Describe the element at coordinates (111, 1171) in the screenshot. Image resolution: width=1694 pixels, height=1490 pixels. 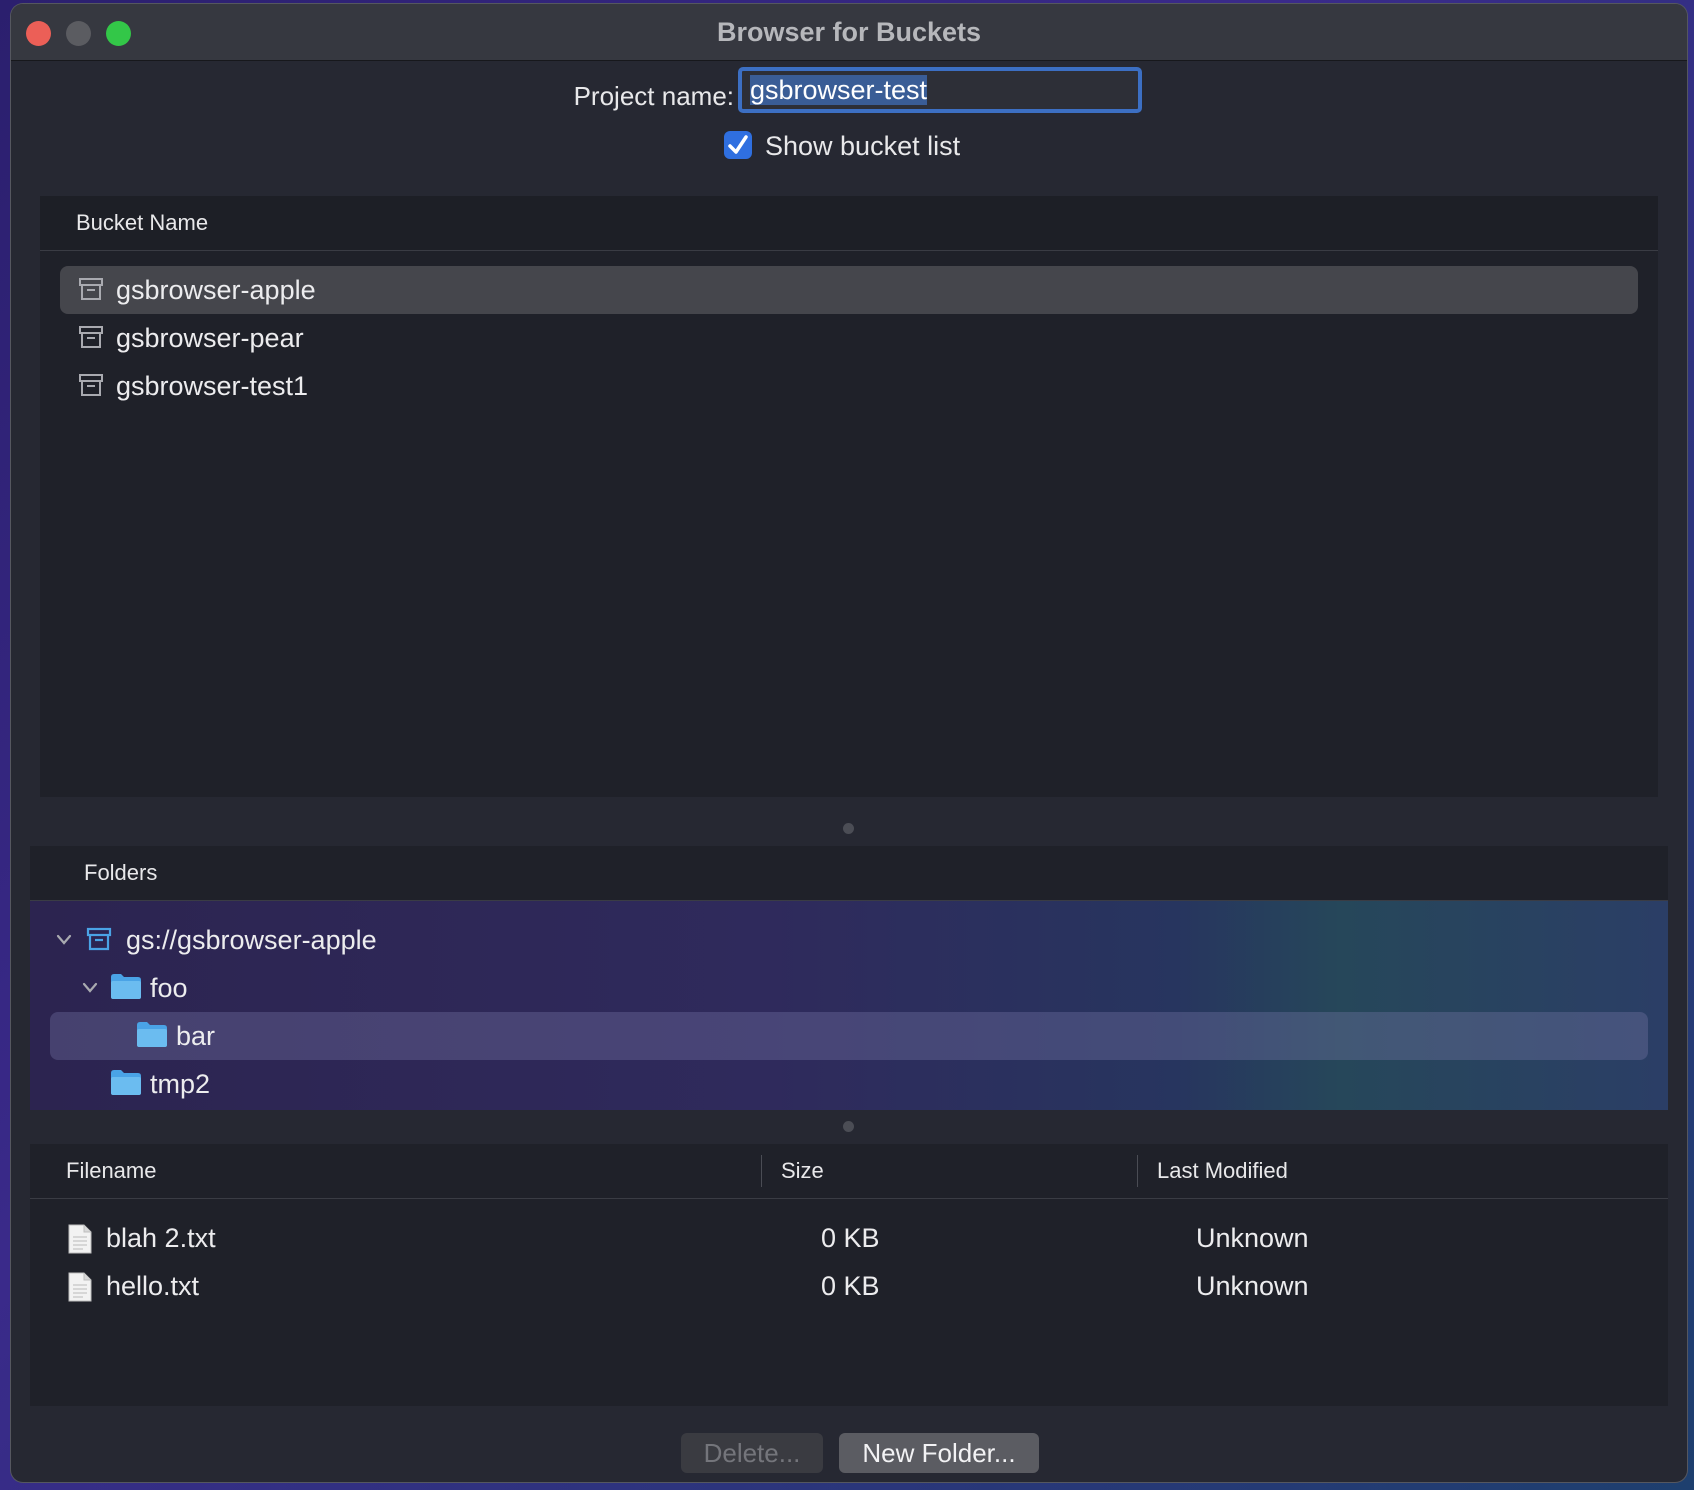
I see `column-header-filename: Filename` at that location.